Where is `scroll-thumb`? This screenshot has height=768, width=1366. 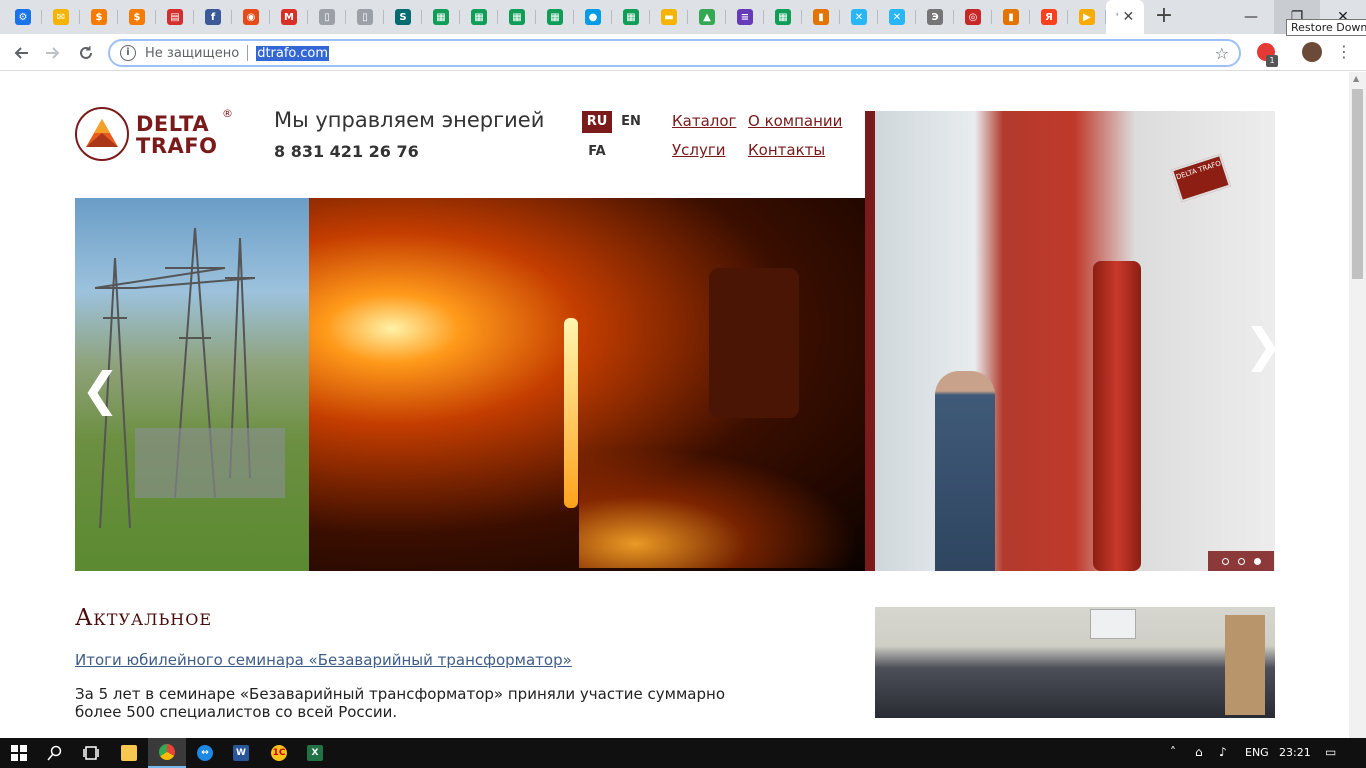 scroll-thumb is located at coordinates (1357, 184).